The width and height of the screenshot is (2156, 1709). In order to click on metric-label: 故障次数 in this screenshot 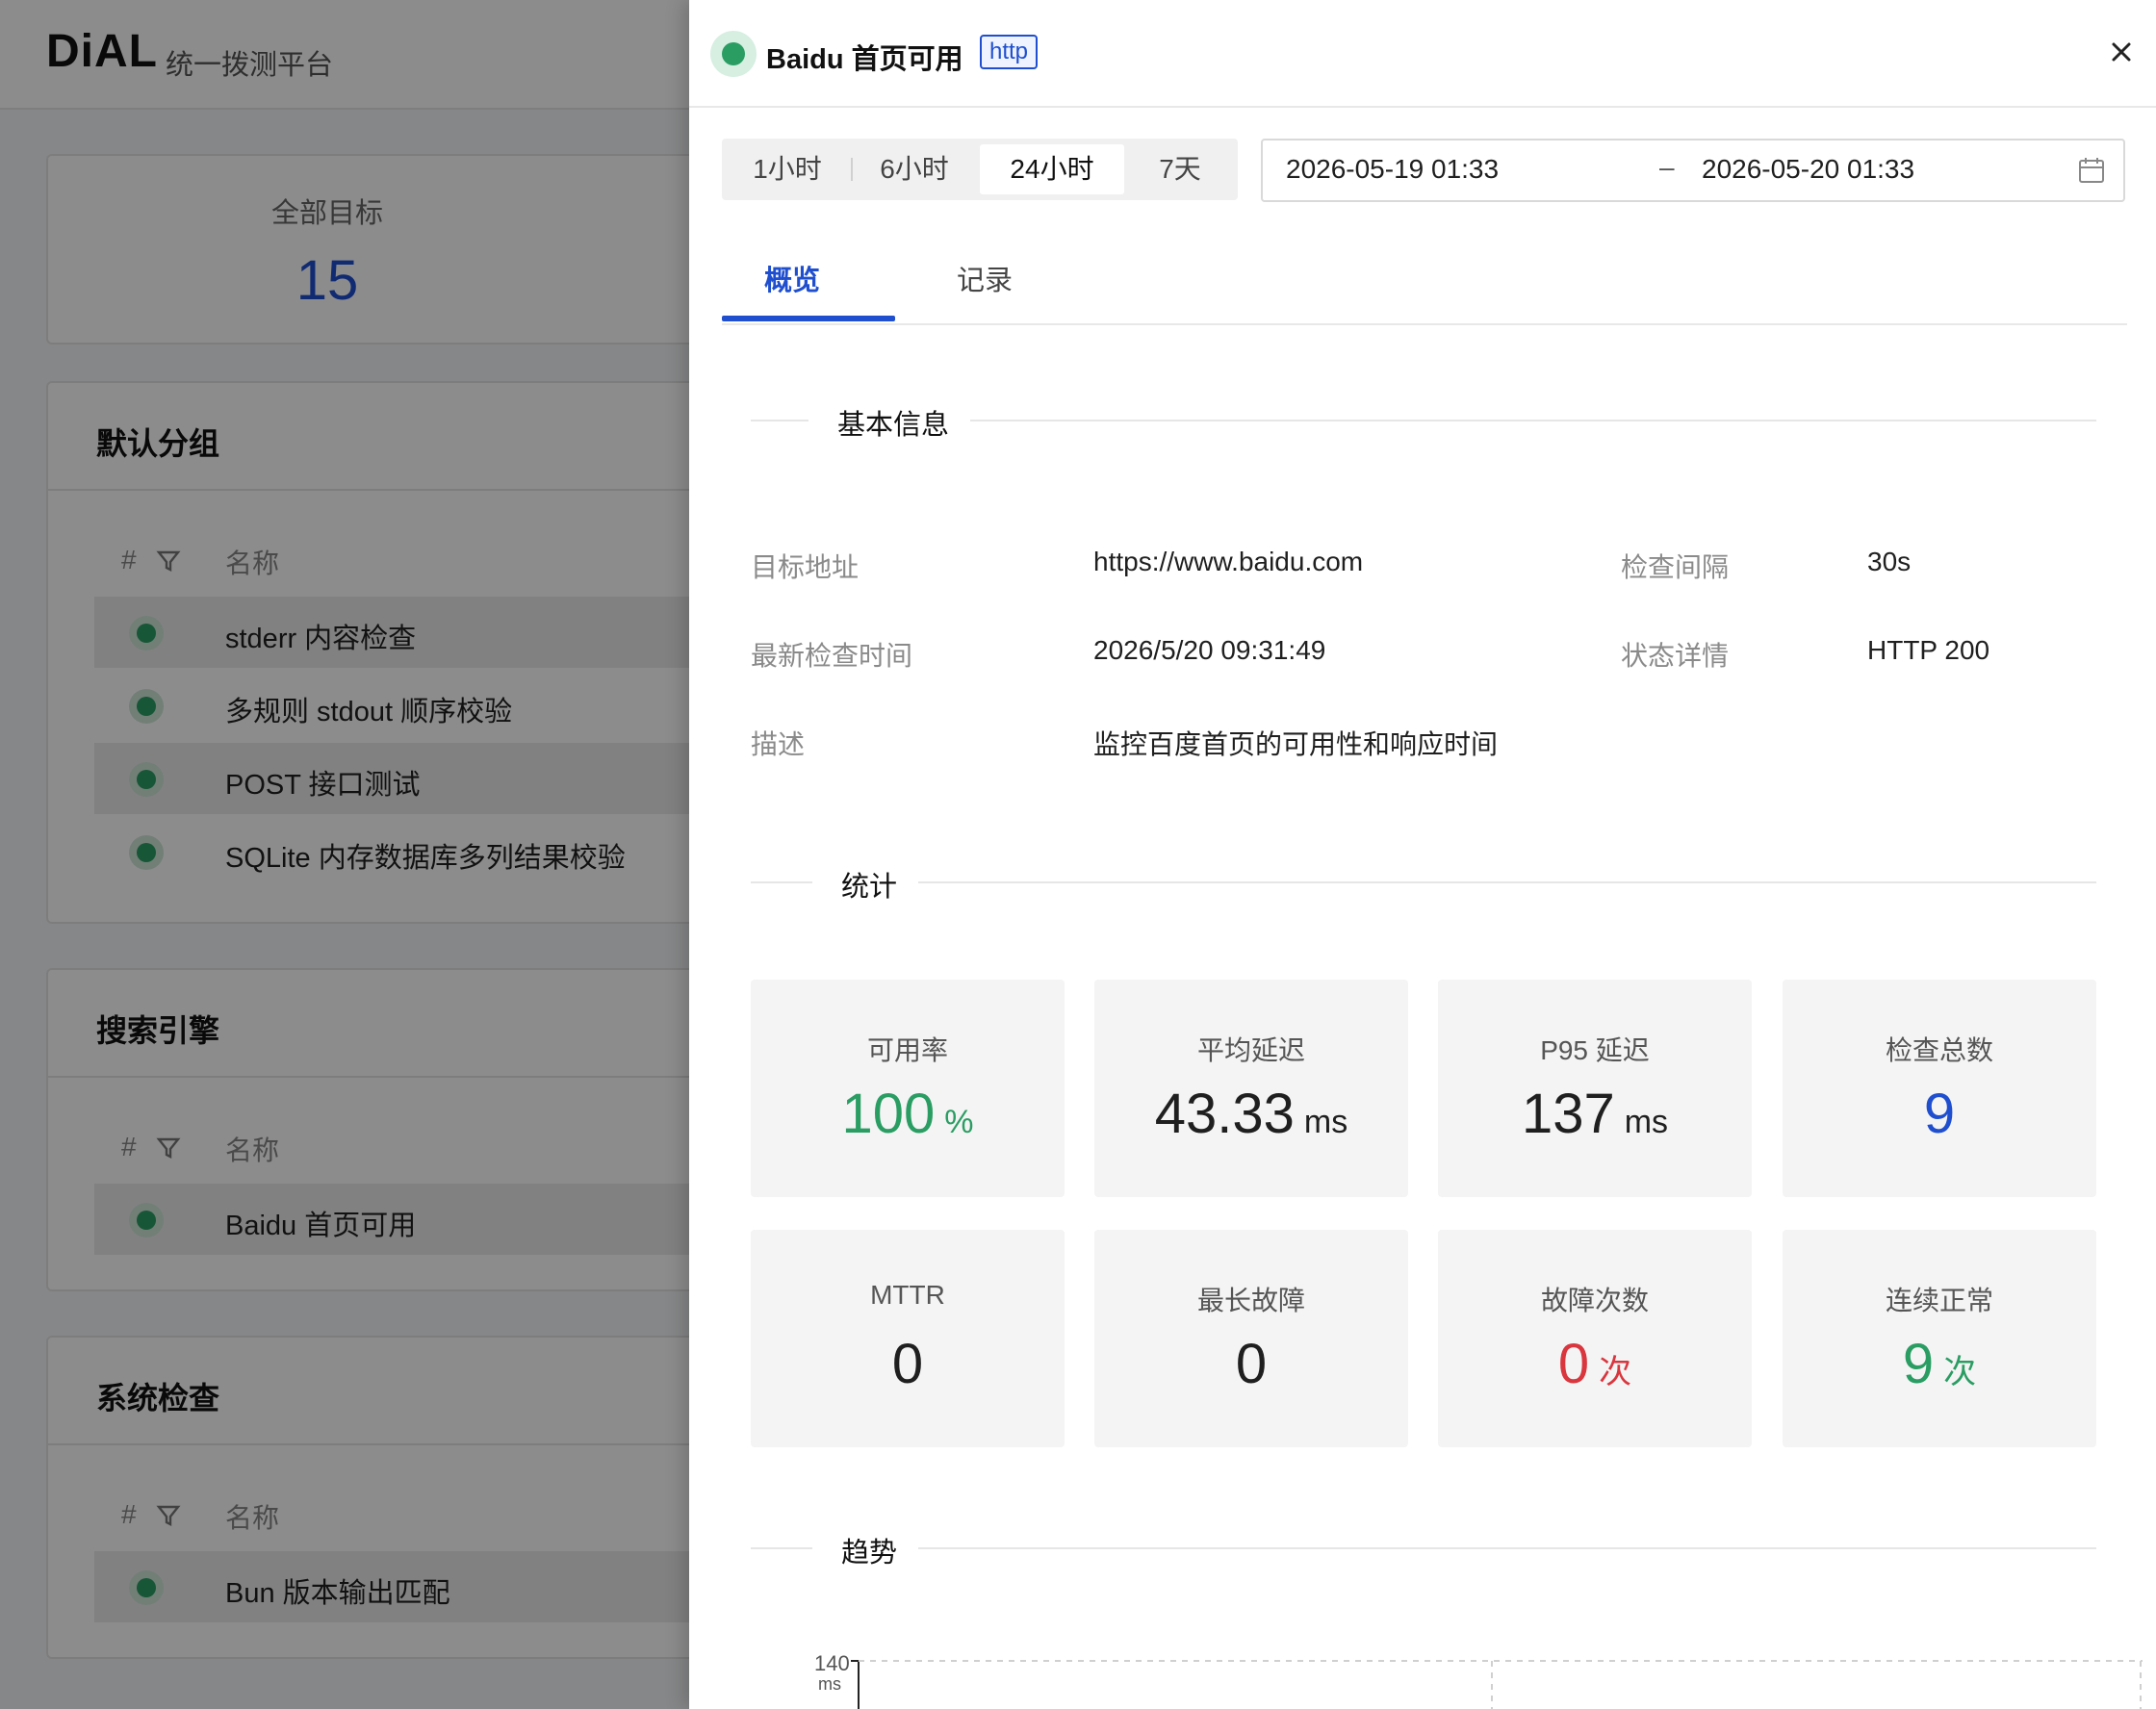, I will do `click(1594, 1300)`.